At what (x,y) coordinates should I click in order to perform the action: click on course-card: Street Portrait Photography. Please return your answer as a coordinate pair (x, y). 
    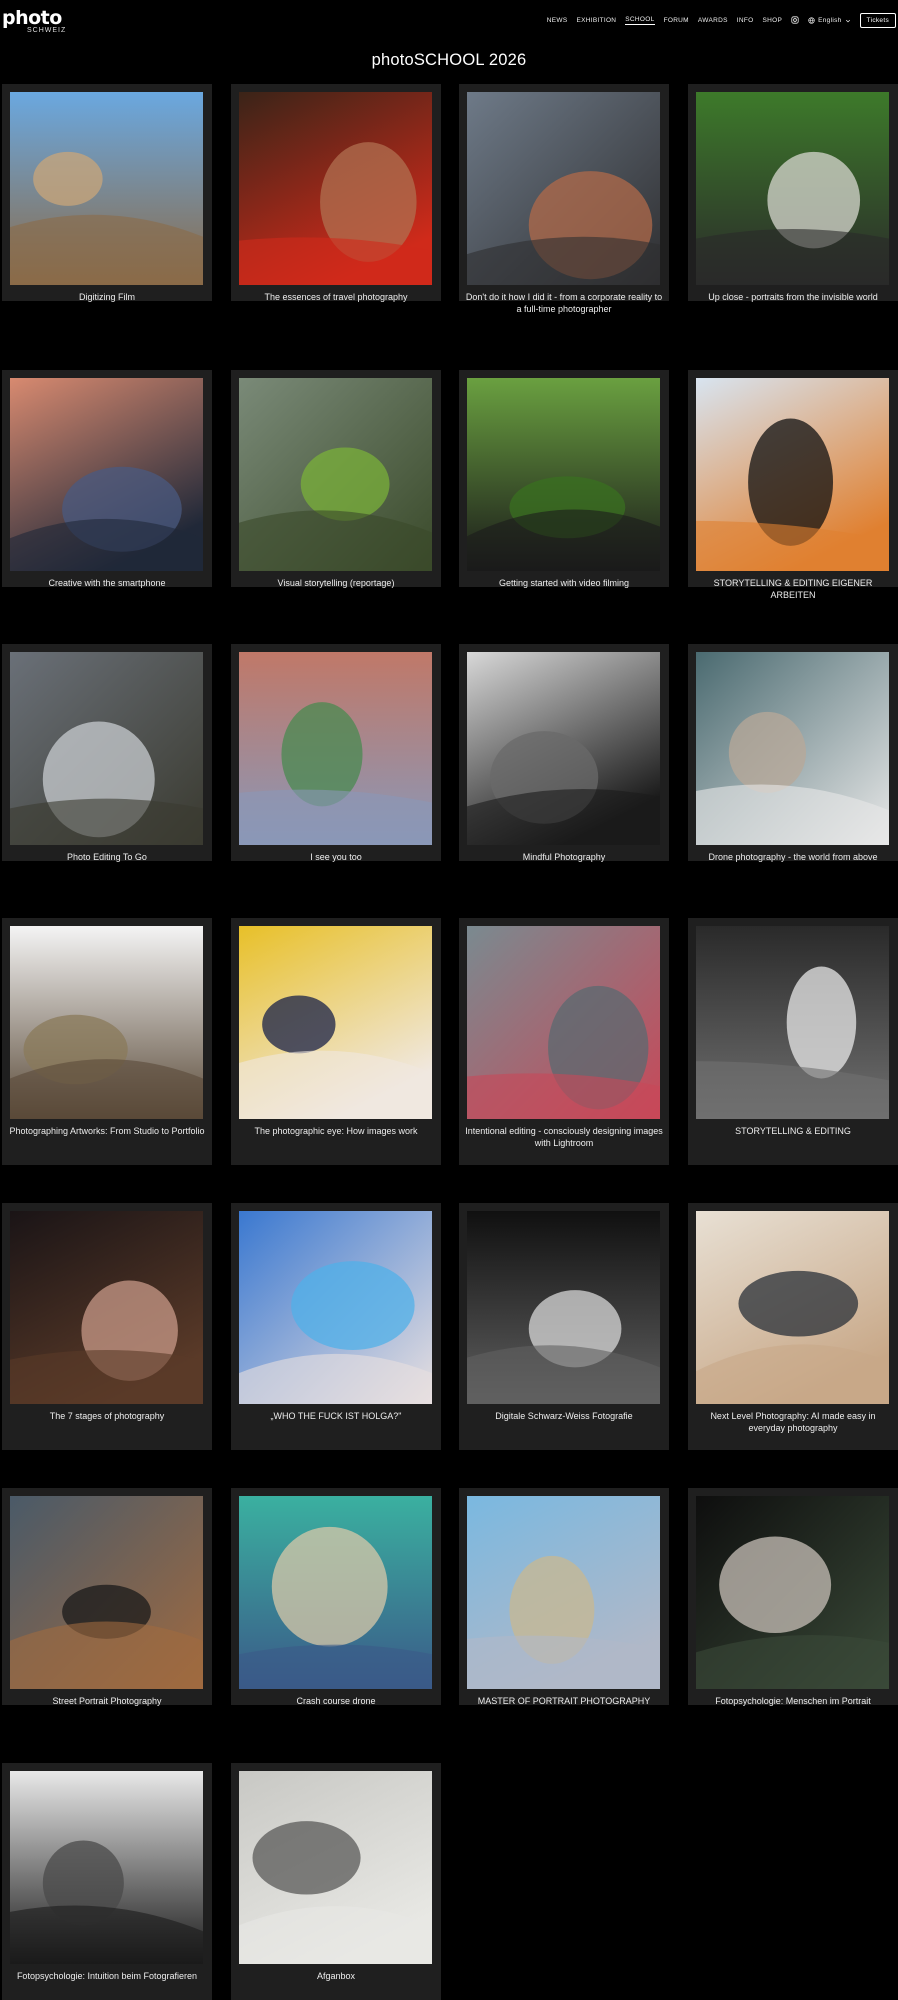
    Looking at the image, I should click on (107, 1598).